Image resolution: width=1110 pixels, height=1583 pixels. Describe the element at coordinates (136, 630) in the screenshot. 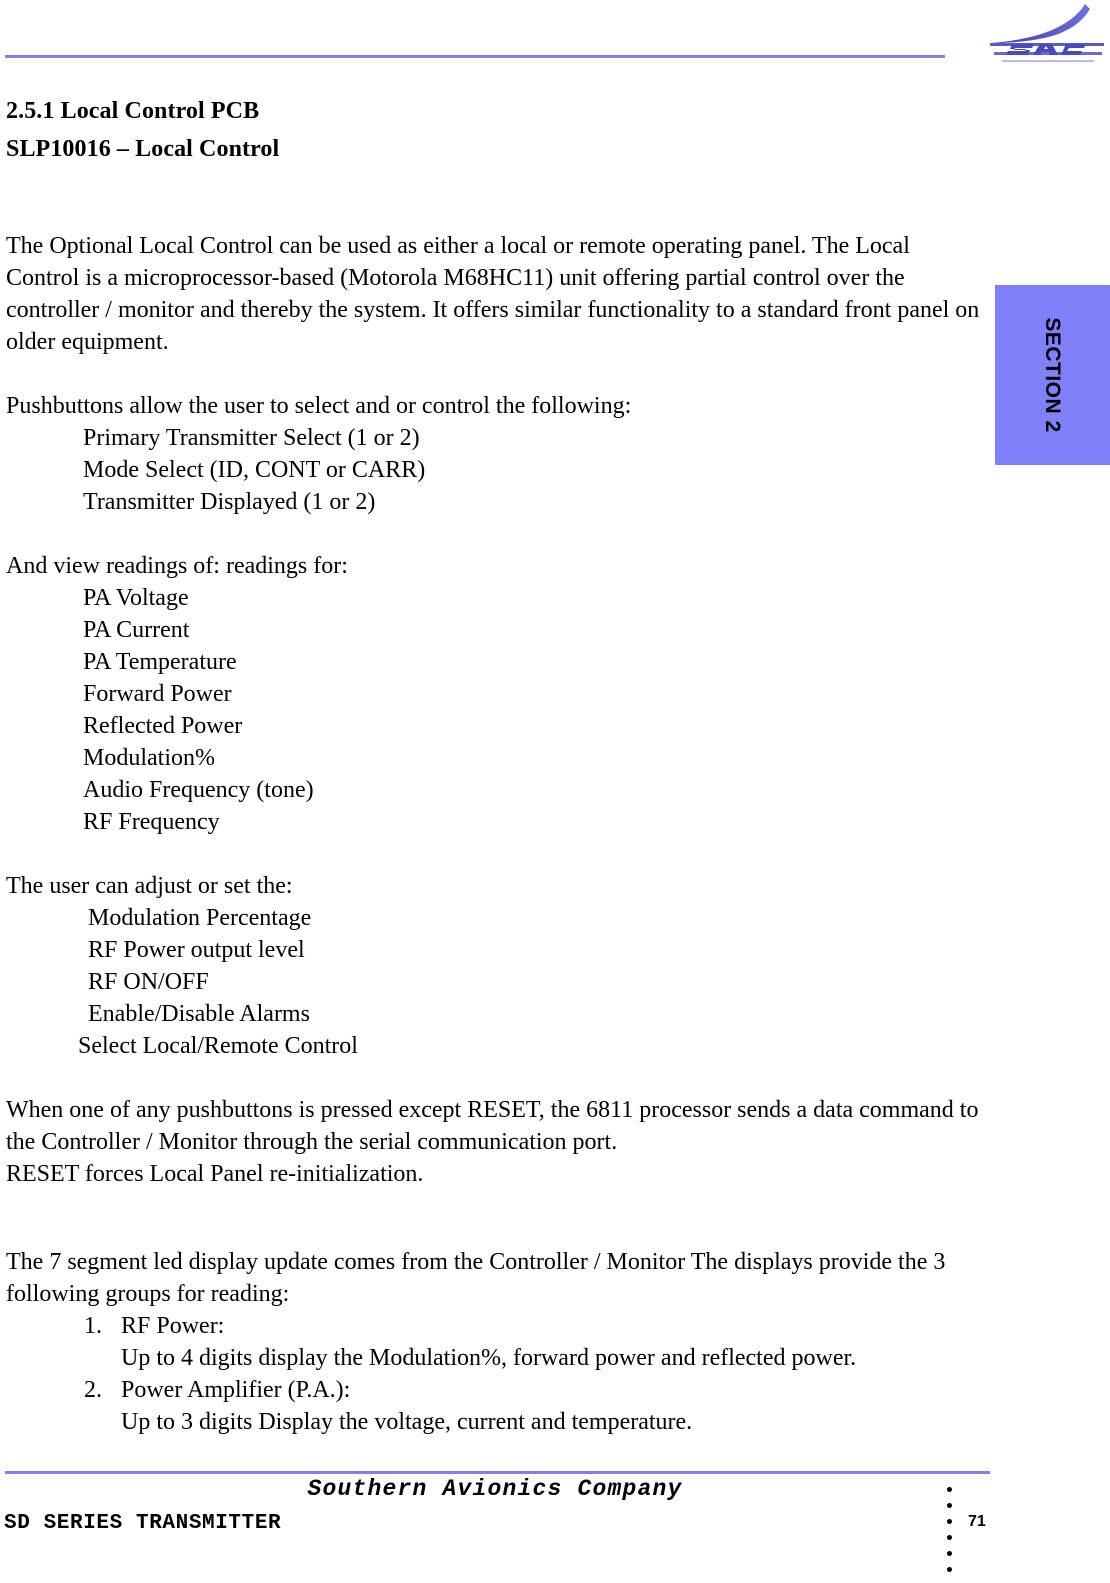

I see `list-item: PA Current` at that location.